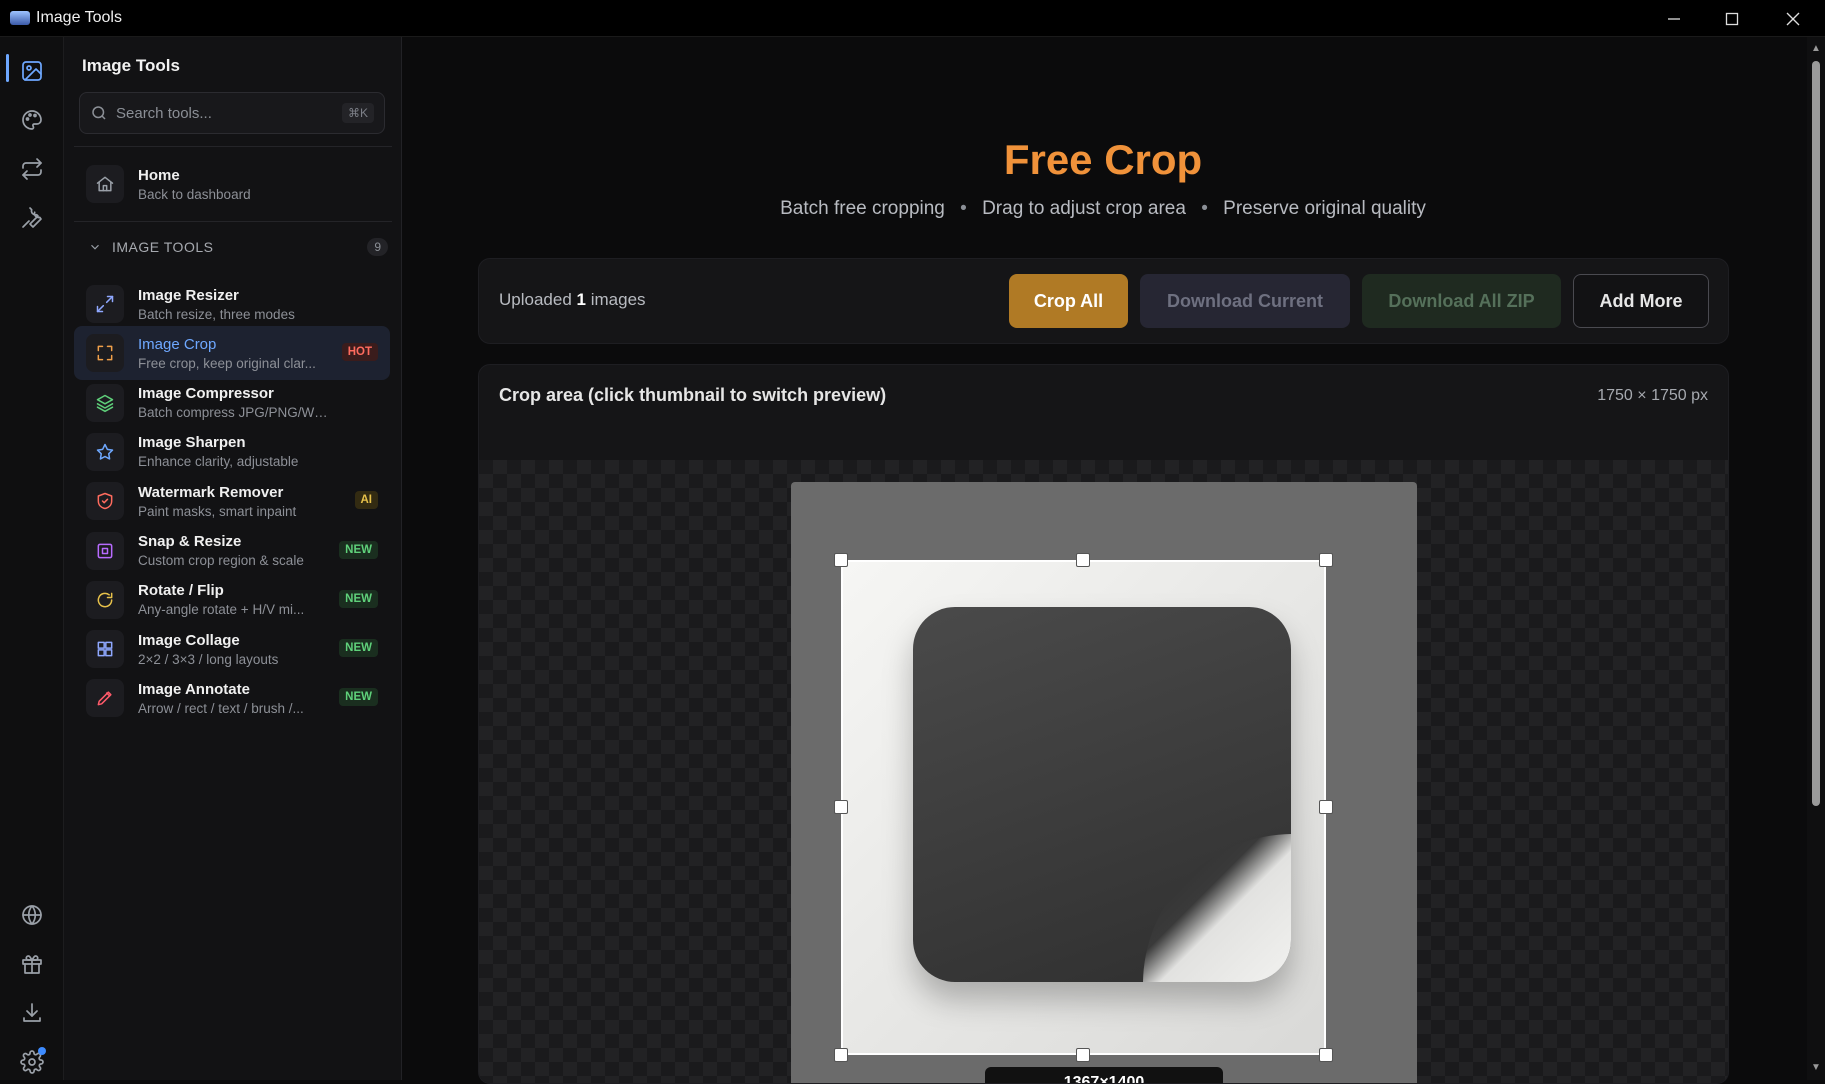  Describe the element at coordinates (217, 511) in the screenshot. I see `sidebar-item-desc: Paint masks, smart inpaint` at that location.